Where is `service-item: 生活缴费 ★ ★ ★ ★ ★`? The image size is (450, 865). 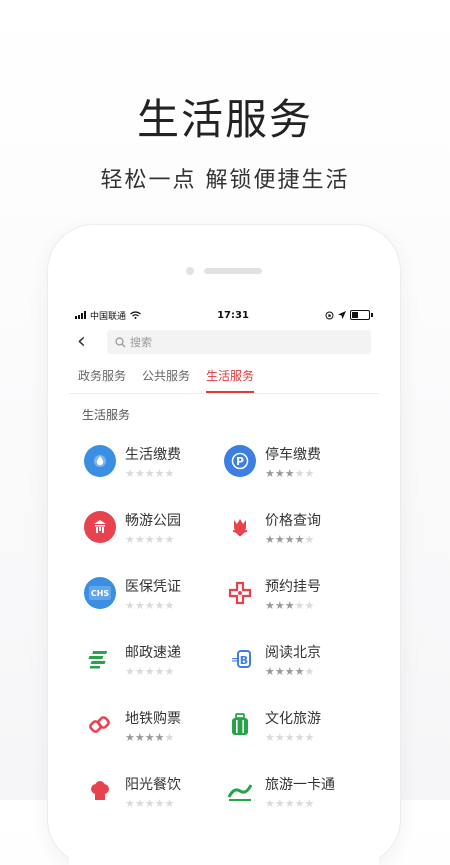
service-item: 生活缴费 ★ ★ ★ ★ ★ is located at coordinates (154, 461).